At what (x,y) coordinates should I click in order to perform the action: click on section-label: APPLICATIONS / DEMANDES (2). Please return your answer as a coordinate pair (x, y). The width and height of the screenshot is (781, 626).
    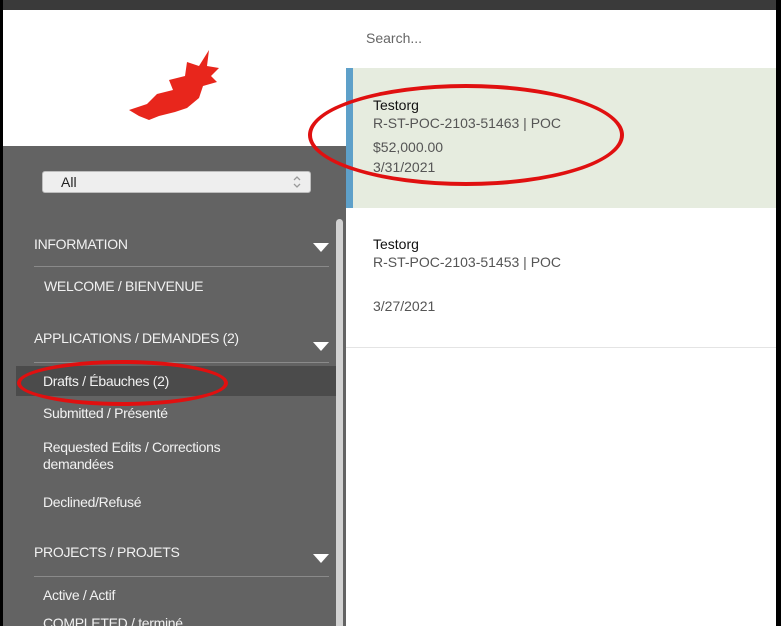
    Looking at the image, I should click on (136, 338).